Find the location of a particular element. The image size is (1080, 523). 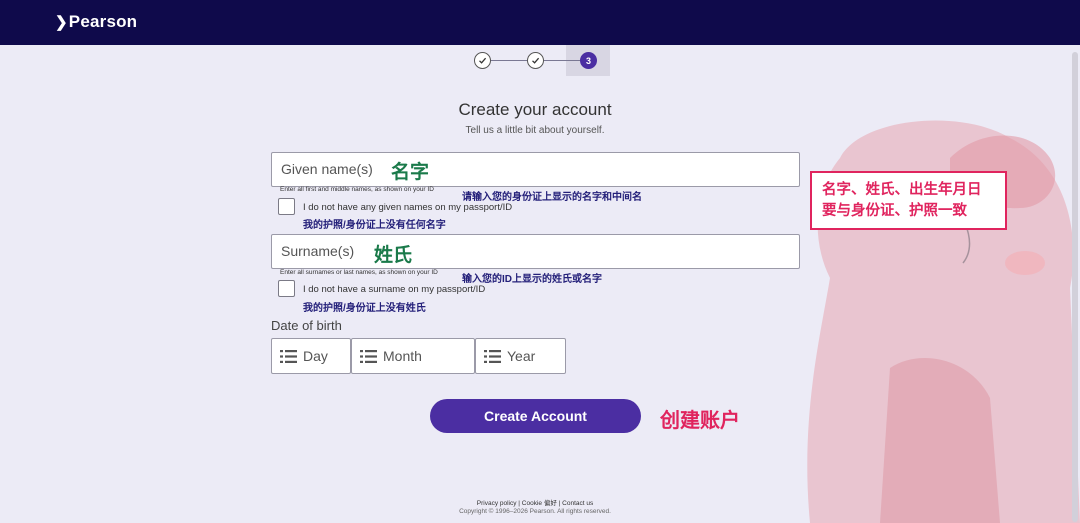

surname-input: Surname(s) is located at coordinates (535, 251).